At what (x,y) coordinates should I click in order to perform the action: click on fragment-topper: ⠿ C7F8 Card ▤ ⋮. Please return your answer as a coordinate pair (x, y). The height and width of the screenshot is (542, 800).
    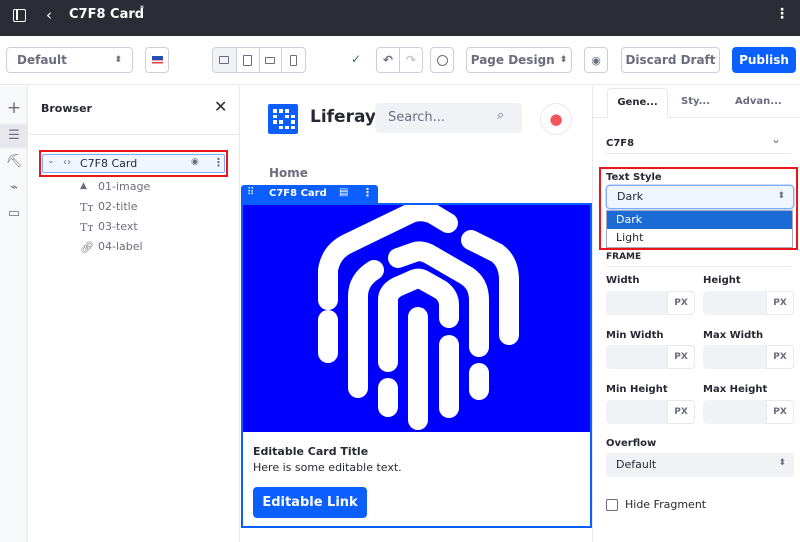
    Looking at the image, I should click on (309, 194).